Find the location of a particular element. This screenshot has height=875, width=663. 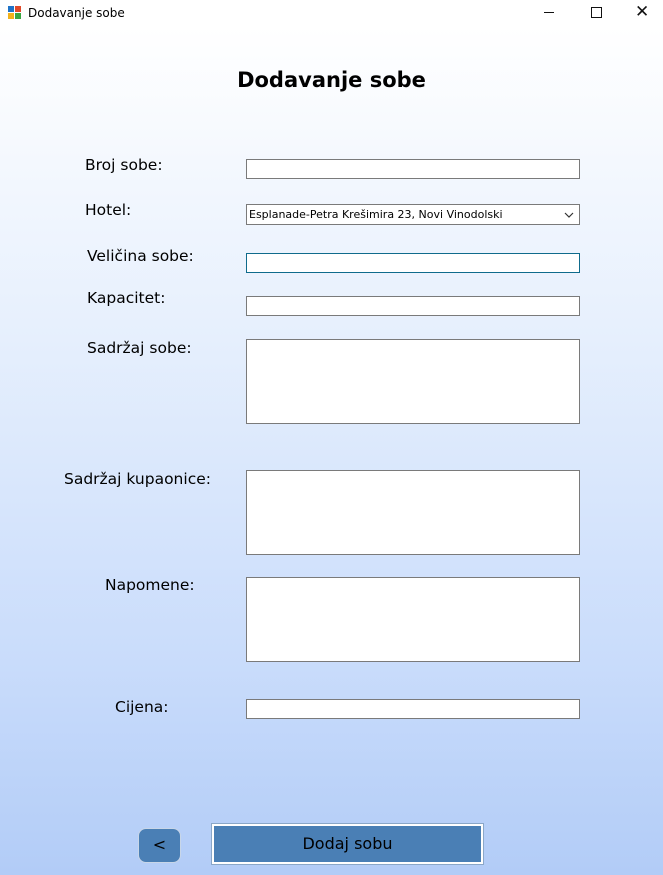

hotel-label: Hotel: is located at coordinates (108, 210).